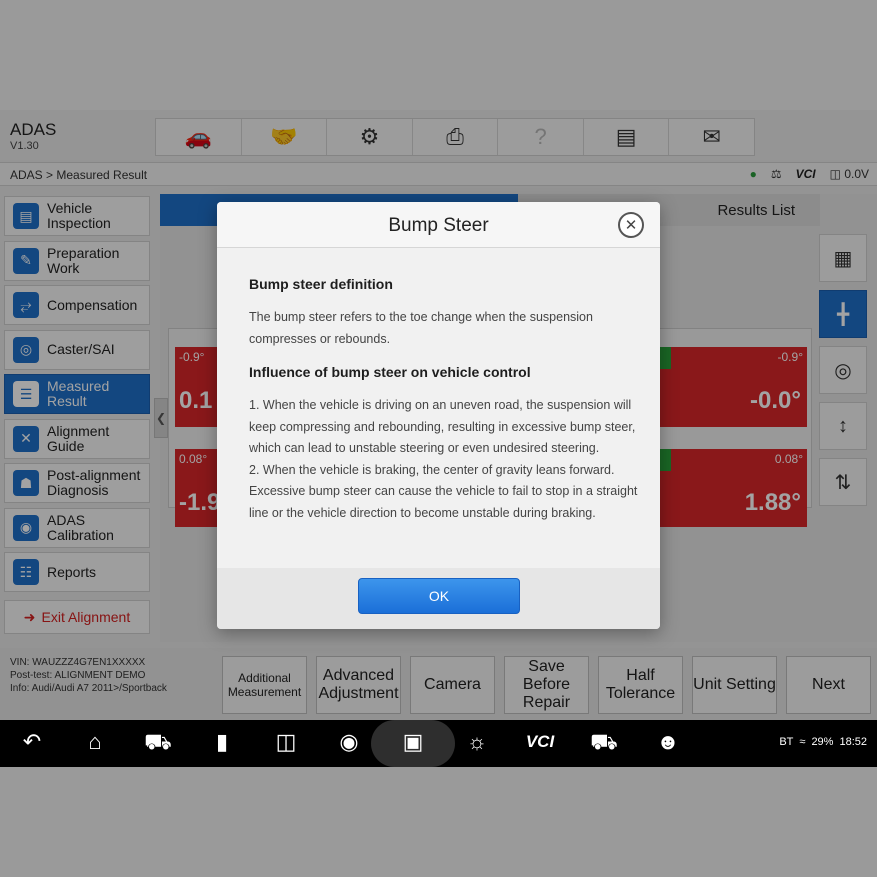  I want to click on bluetooth-status: BT, so click(786, 742).